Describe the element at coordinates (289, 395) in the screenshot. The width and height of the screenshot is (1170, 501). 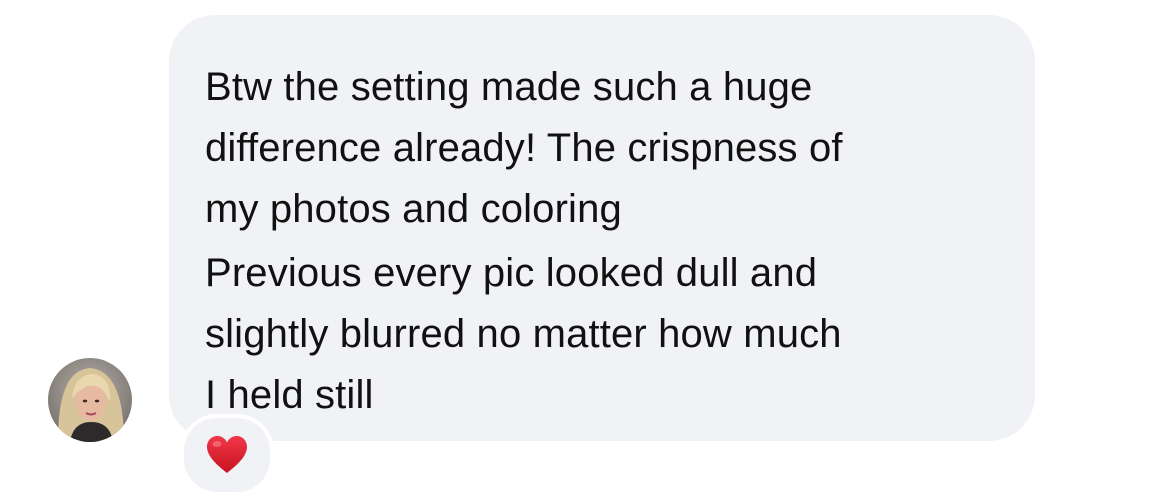
I see `message-text-line: I held still` at that location.